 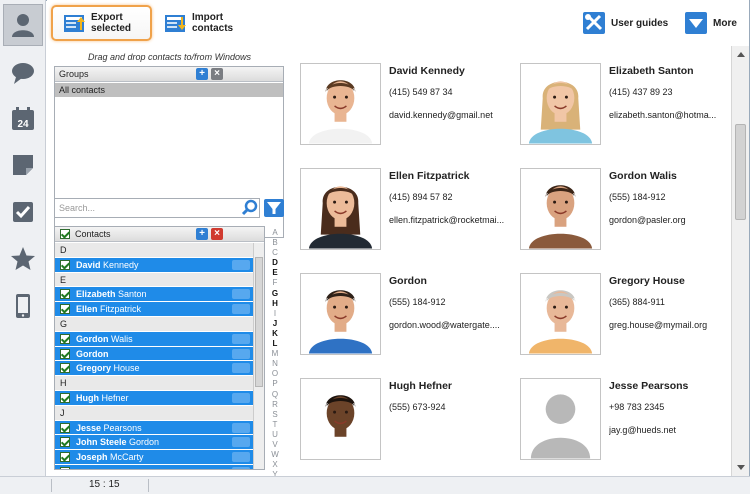 I want to click on more-button: More, so click(x=711, y=23).